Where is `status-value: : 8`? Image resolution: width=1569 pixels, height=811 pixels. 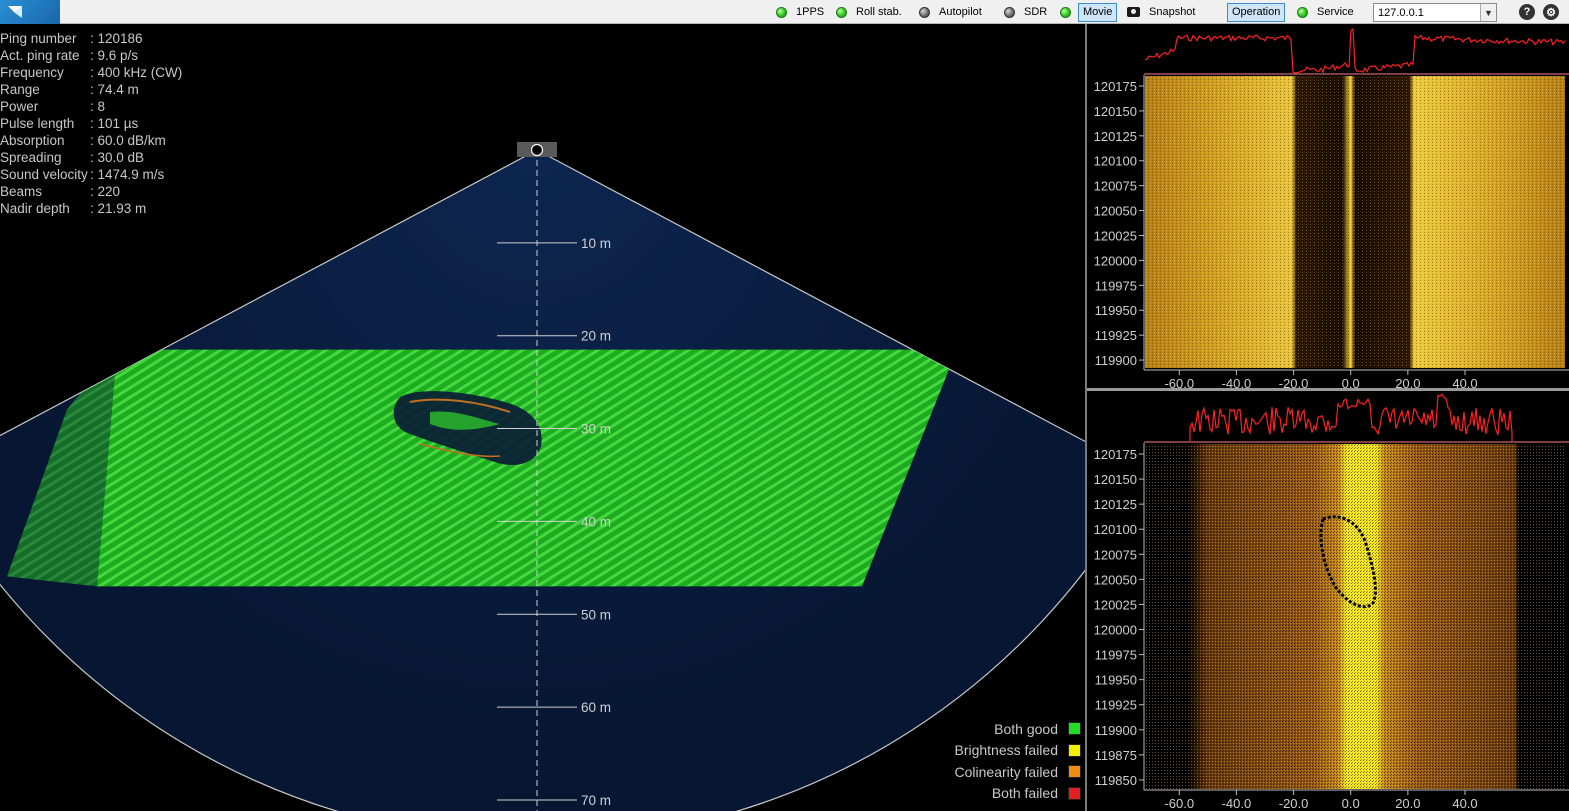 status-value: : 8 is located at coordinates (98, 106).